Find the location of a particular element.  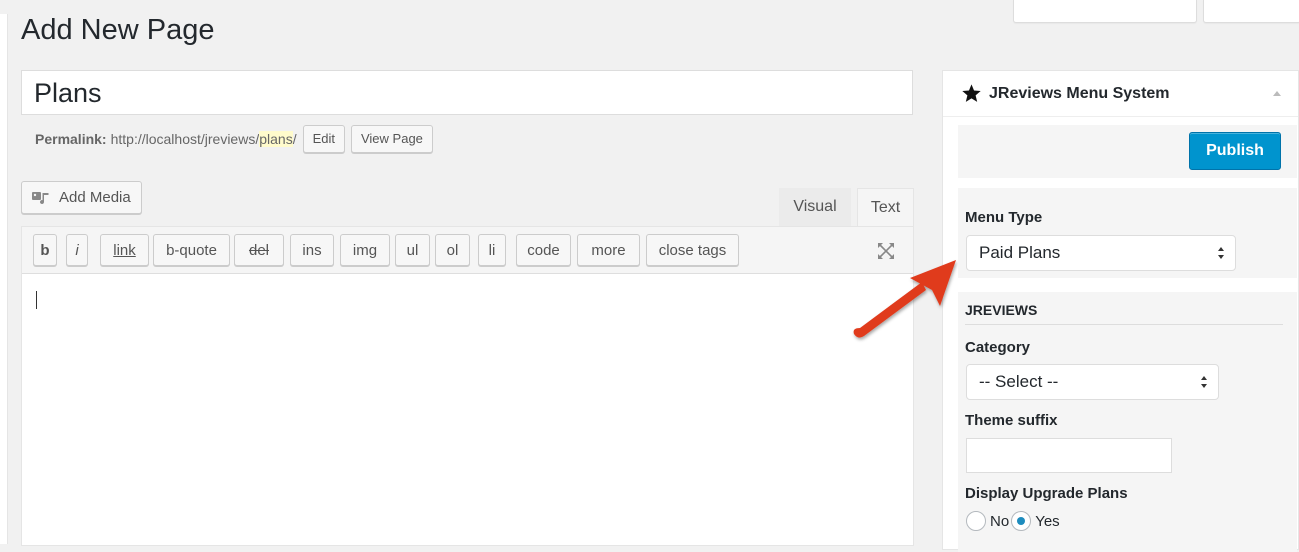

qt-code-button: code is located at coordinates (543, 250).